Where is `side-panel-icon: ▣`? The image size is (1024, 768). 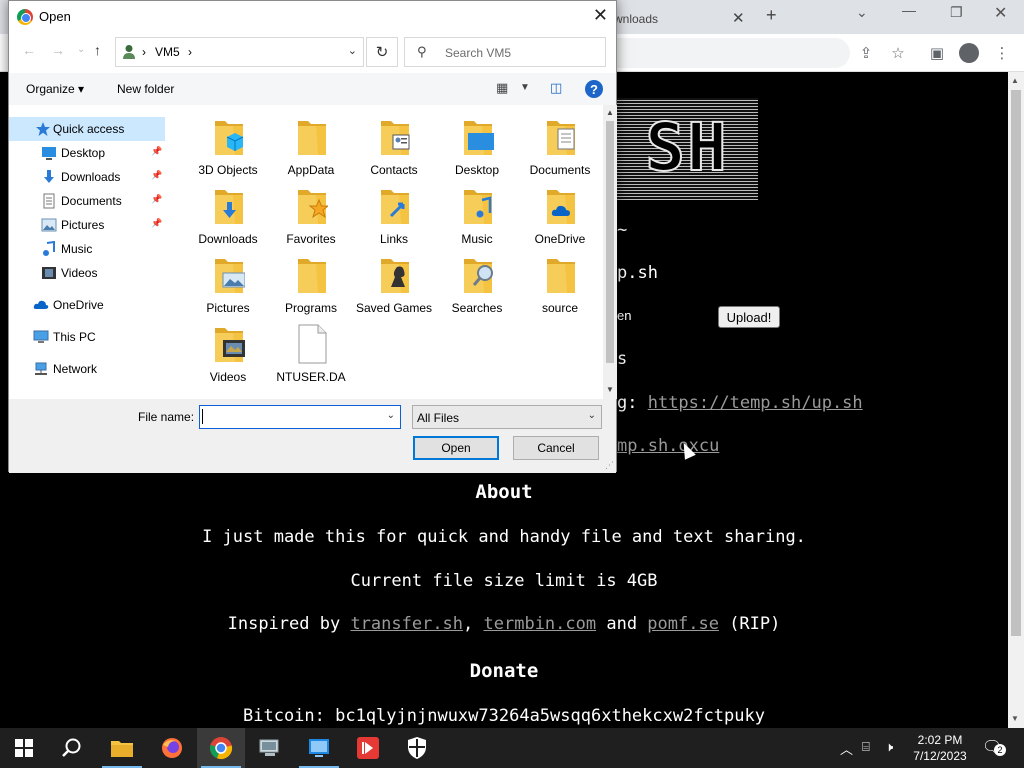 side-panel-icon: ▣ is located at coordinates (937, 53).